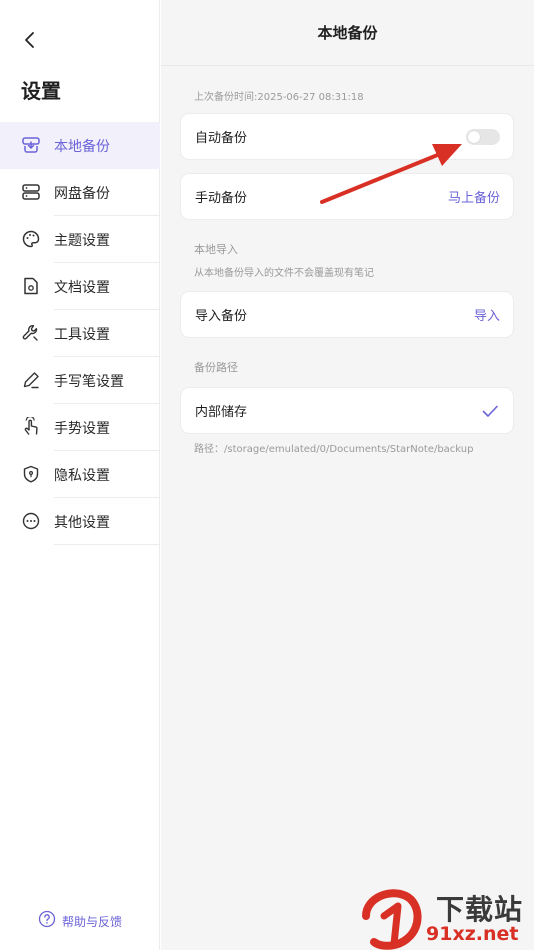 The height and width of the screenshot is (950, 534). What do you see at coordinates (216, 249) in the screenshot?
I see `local-import-heading: 本地导入` at bounding box center [216, 249].